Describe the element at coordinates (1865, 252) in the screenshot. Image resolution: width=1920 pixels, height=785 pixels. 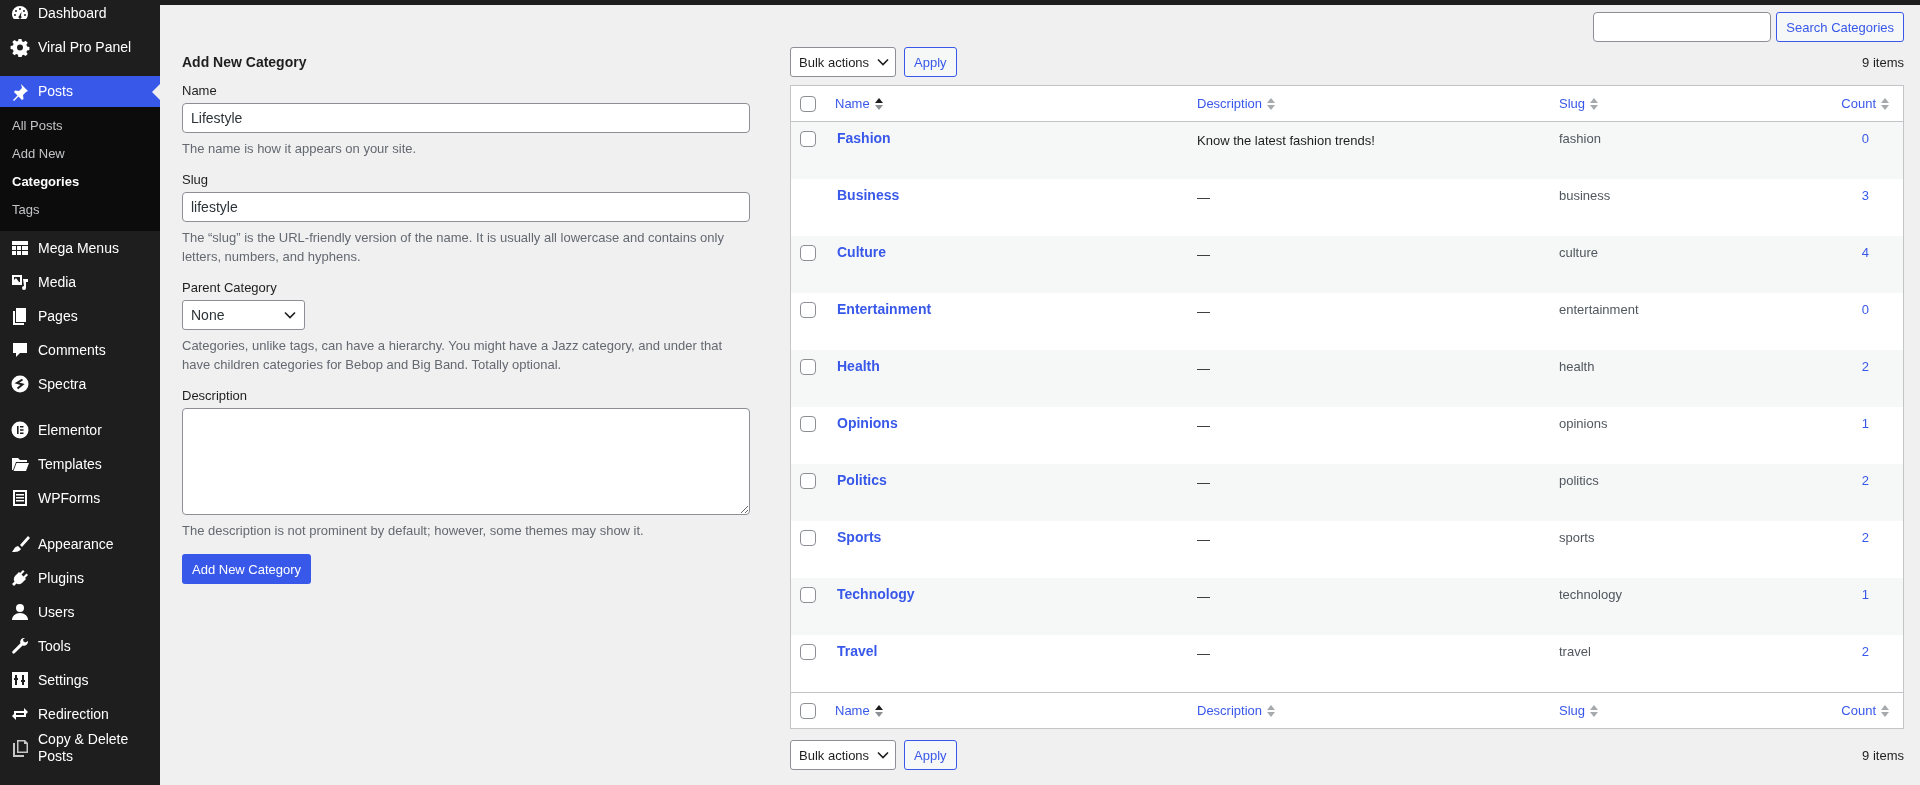
I see `post-count-link: 4` at that location.